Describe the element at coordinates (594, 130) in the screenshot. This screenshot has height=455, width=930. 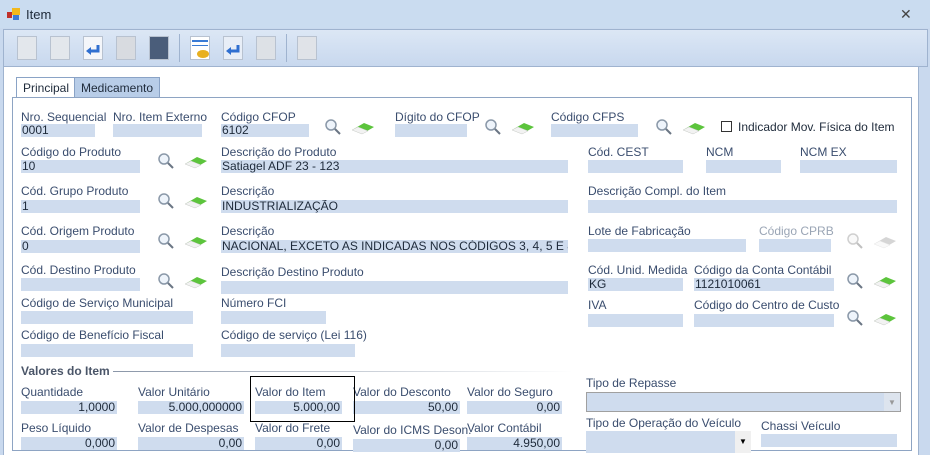
I see `codigo-cfps-input` at that location.